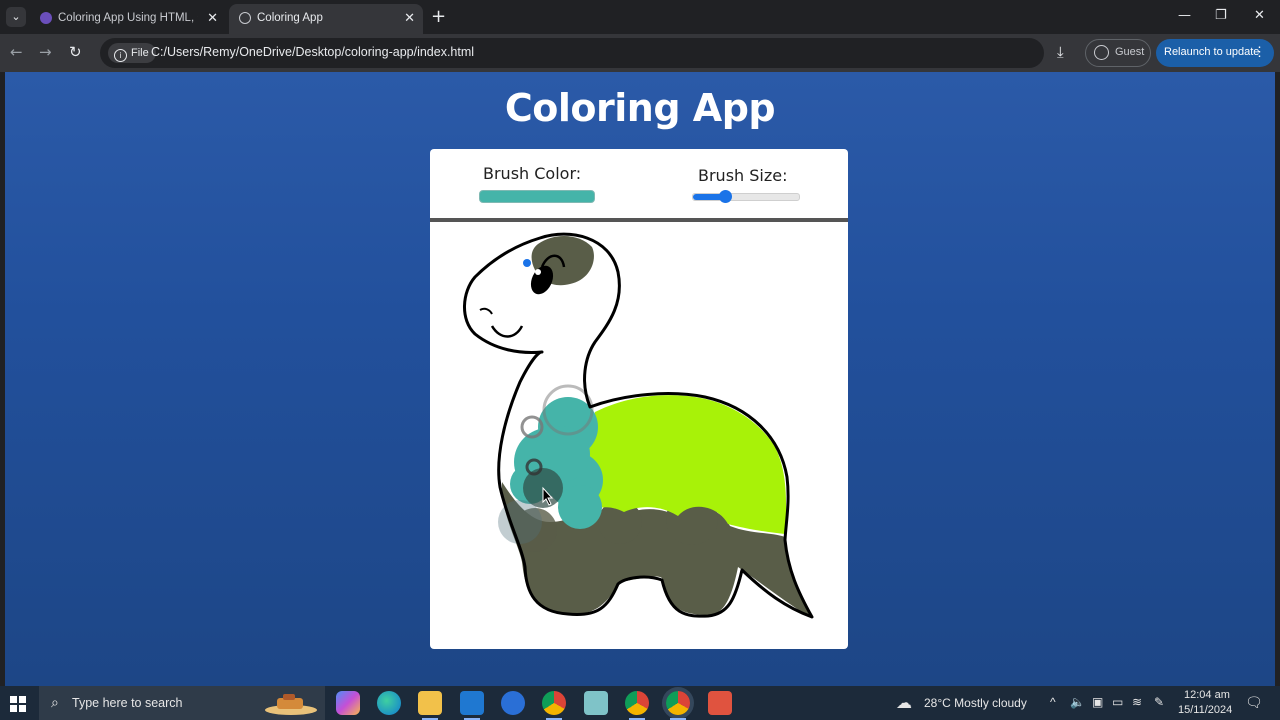 This screenshot has width=1280, height=720. Describe the element at coordinates (527, 263) in the screenshot. I see `brush-preview-dot` at that location.